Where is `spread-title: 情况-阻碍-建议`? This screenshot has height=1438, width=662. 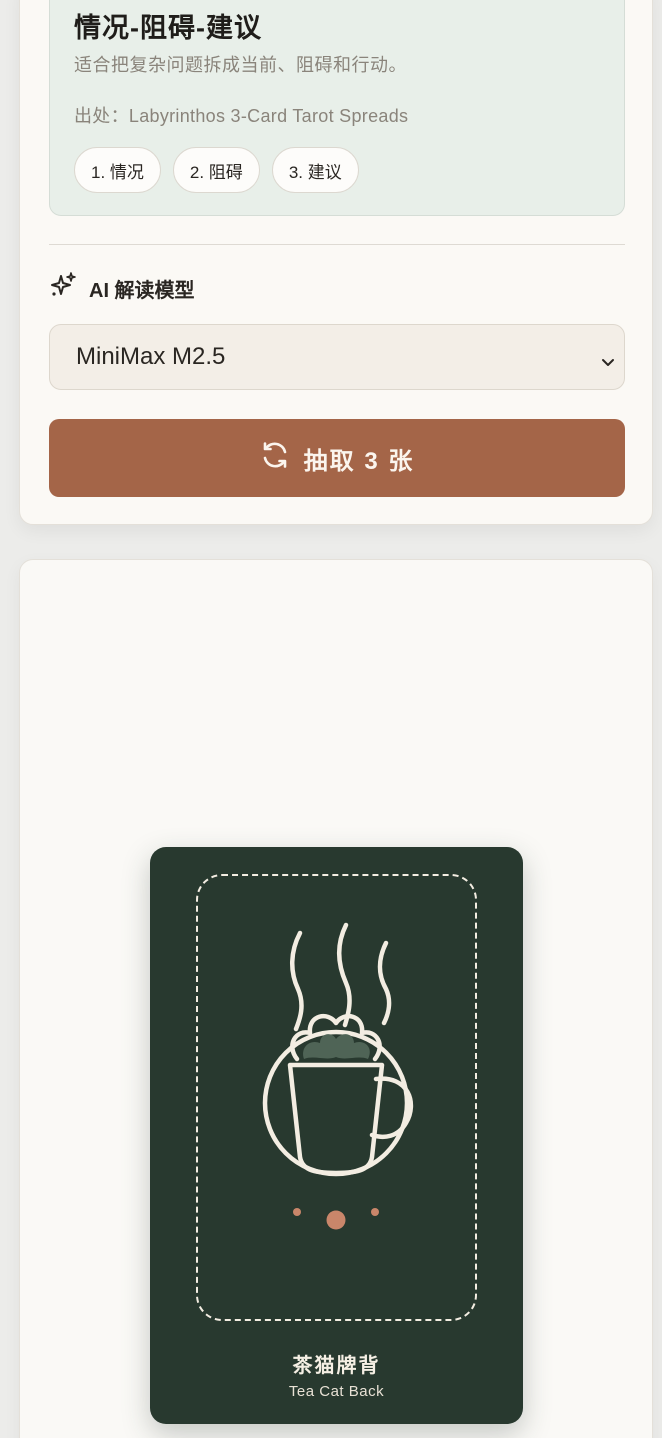 spread-title: 情况-阻碍-建议 is located at coordinates (168, 28).